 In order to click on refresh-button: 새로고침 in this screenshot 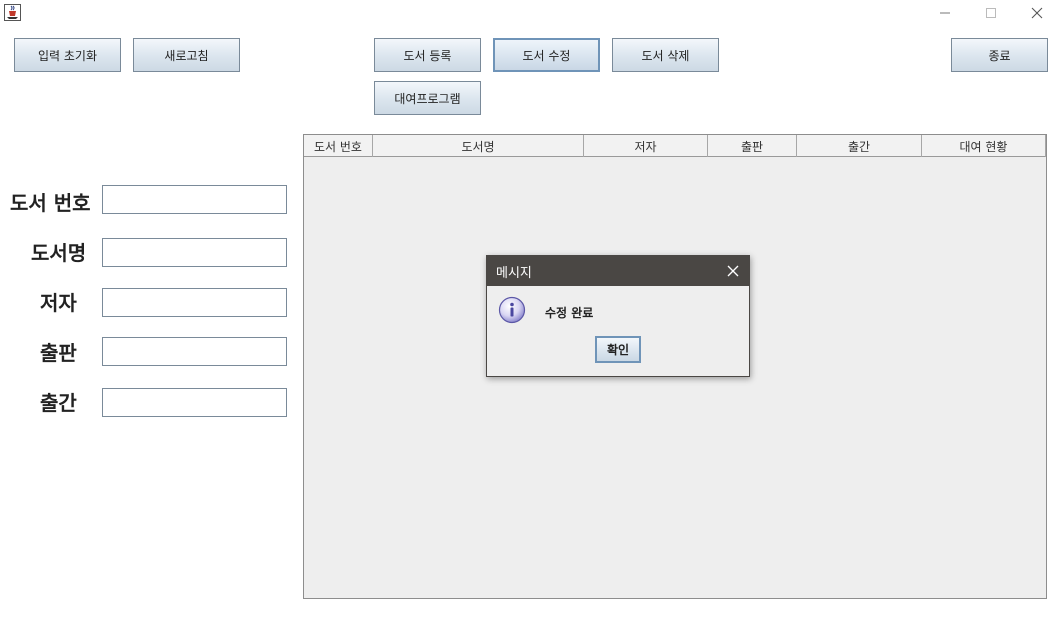, I will do `click(186, 55)`.